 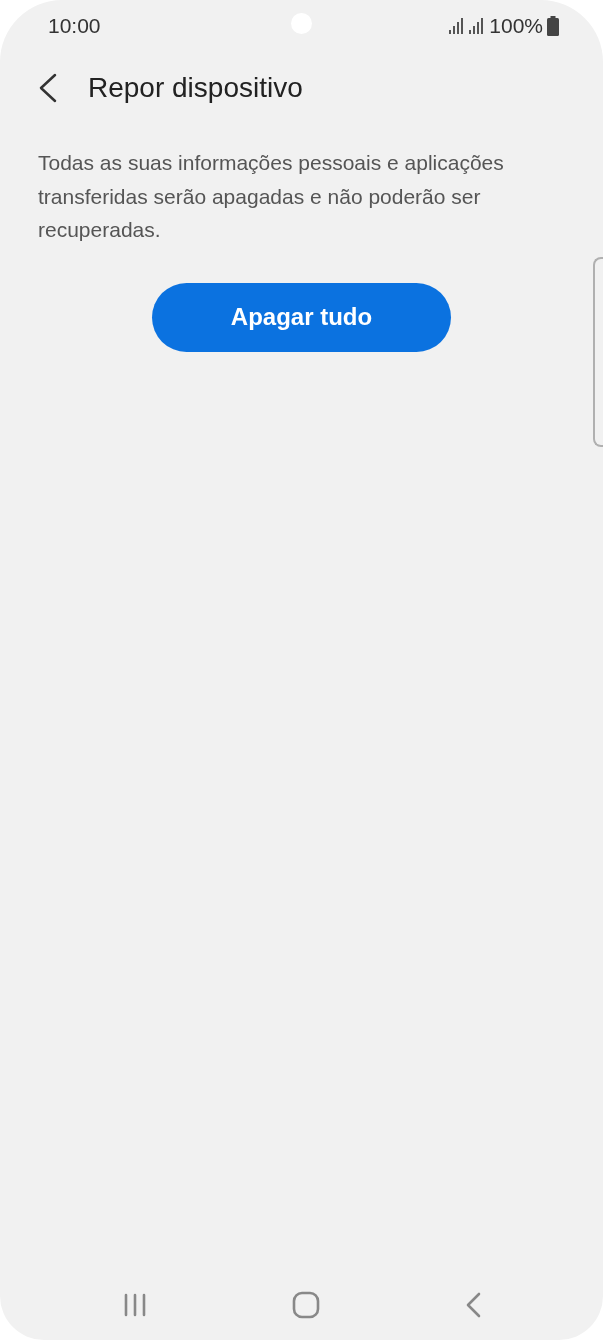 What do you see at coordinates (516, 26) in the screenshot?
I see `battery-percentage: 100%` at bounding box center [516, 26].